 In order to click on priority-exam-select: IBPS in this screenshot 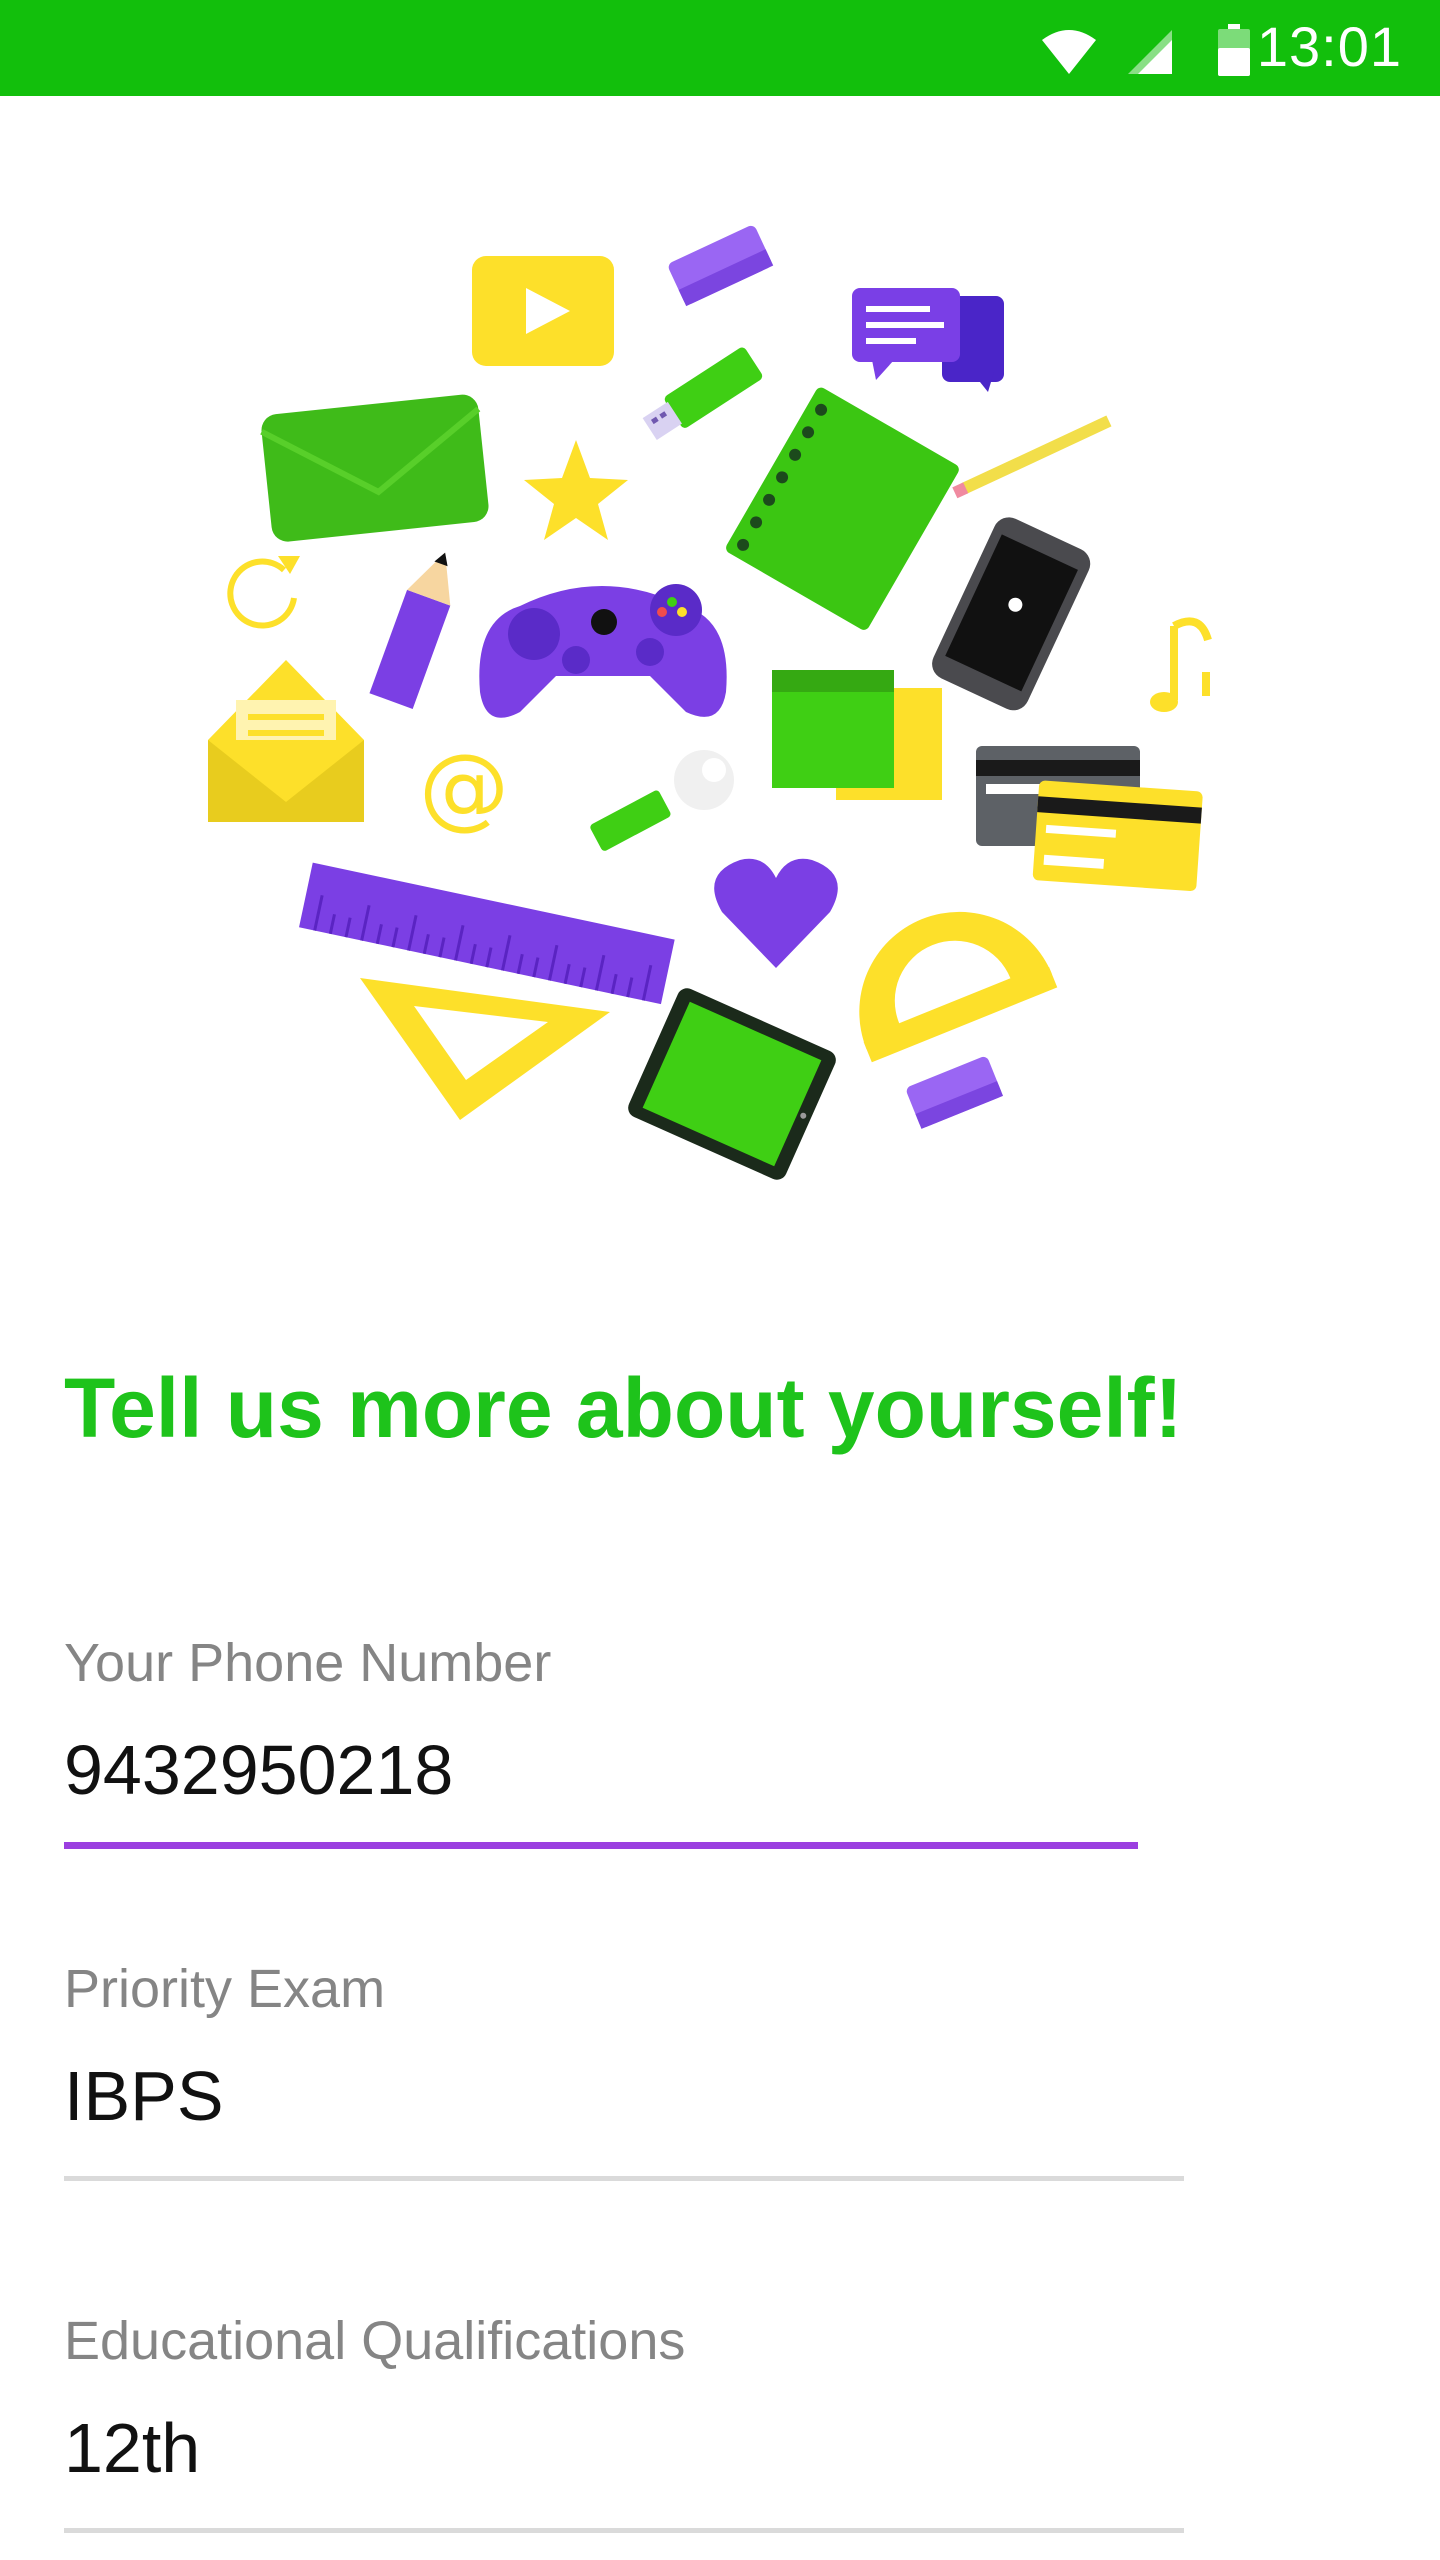, I will do `click(144, 2096)`.